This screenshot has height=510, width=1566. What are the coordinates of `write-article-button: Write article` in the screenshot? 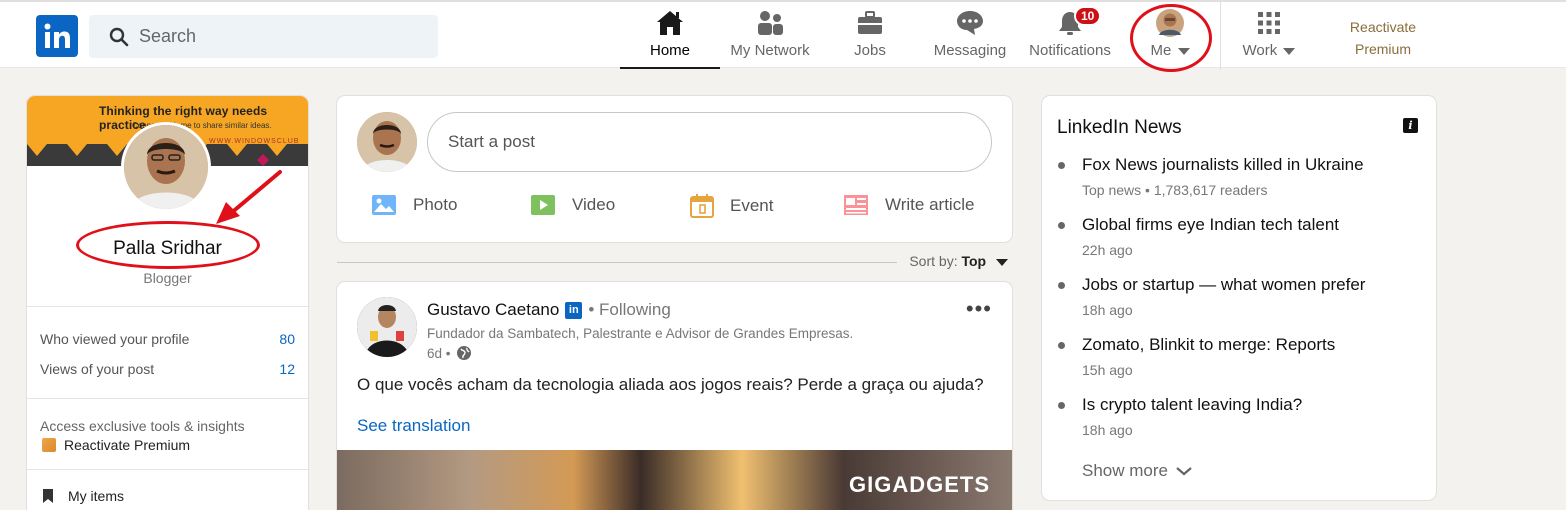 It's located at (908, 205).